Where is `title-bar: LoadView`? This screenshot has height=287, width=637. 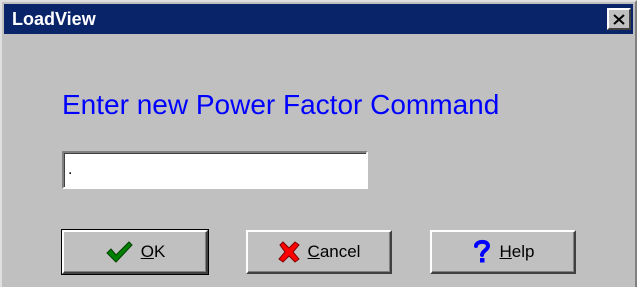
title-bar: LoadView is located at coordinates (318, 19).